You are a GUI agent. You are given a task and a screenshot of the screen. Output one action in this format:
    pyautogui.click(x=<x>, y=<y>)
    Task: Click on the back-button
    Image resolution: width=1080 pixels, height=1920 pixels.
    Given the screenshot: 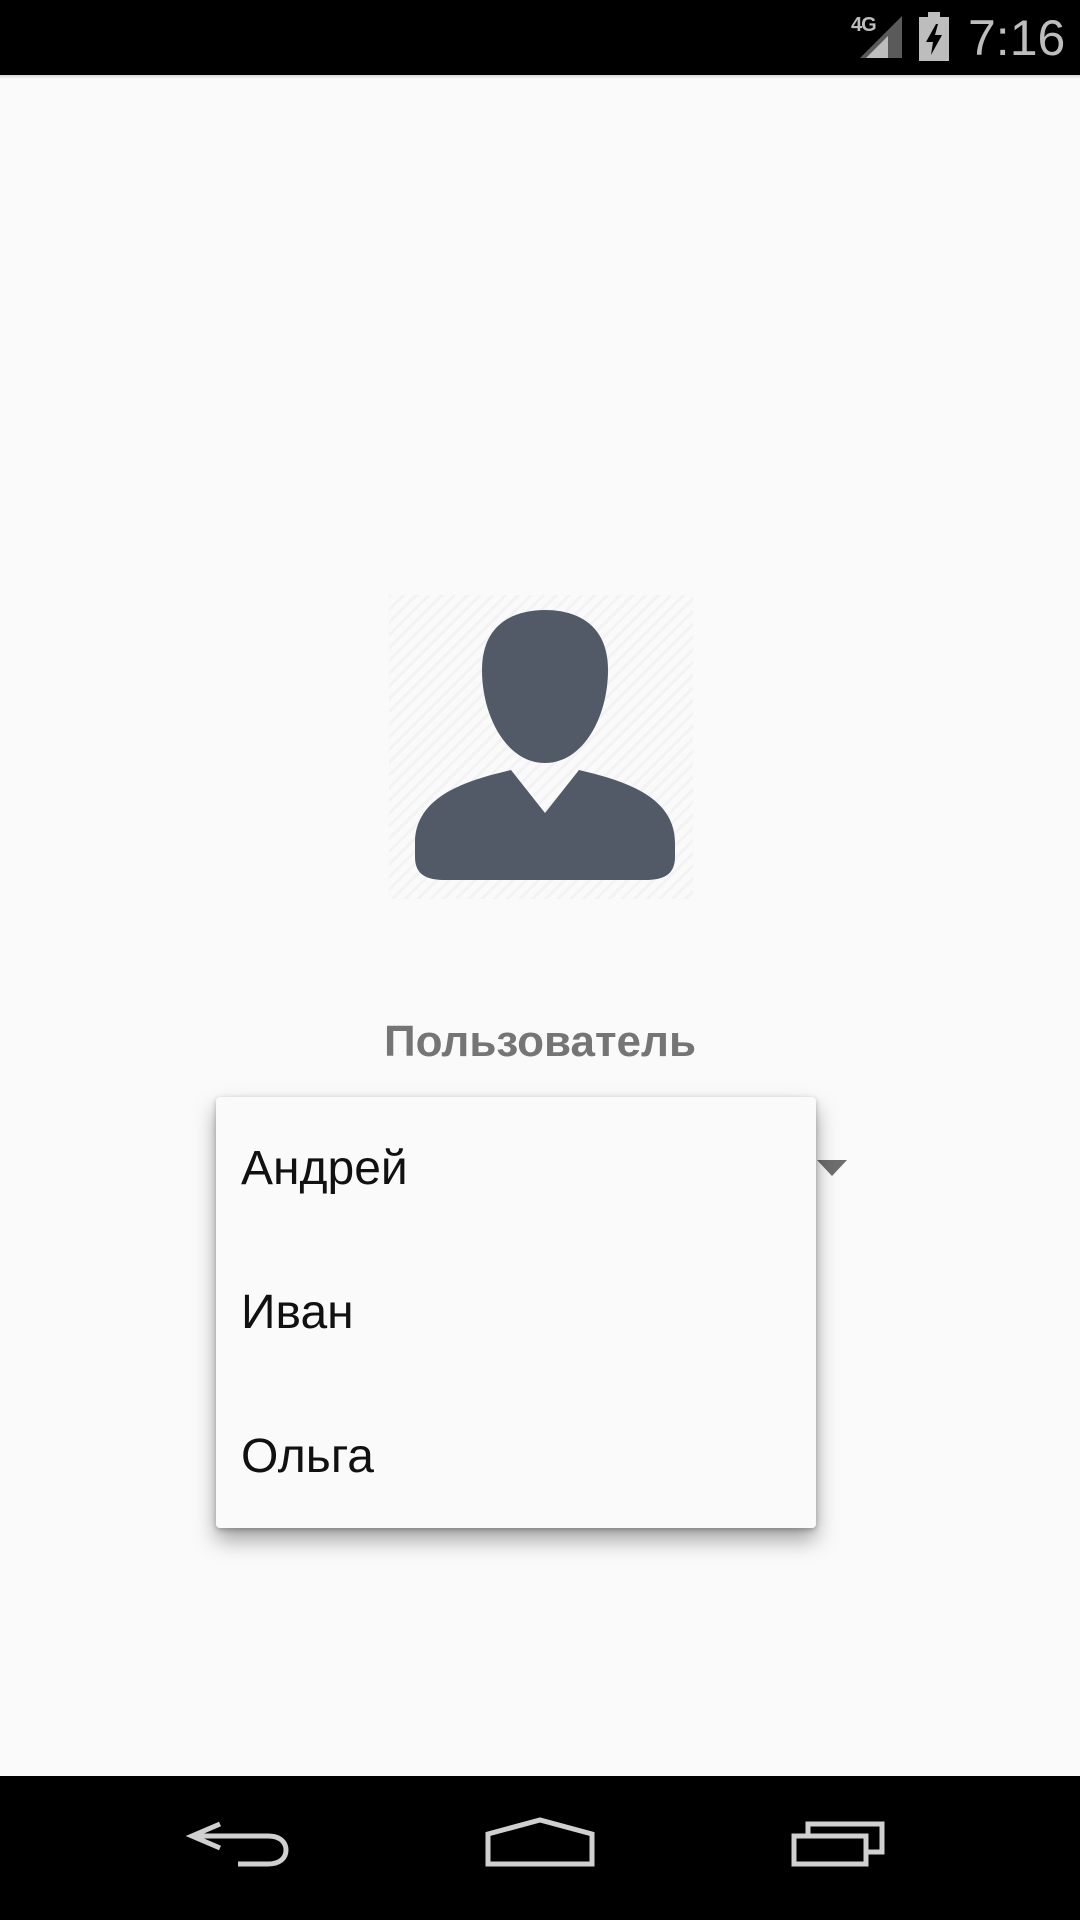 What is the action you would take?
    pyautogui.click(x=240, y=1848)
    